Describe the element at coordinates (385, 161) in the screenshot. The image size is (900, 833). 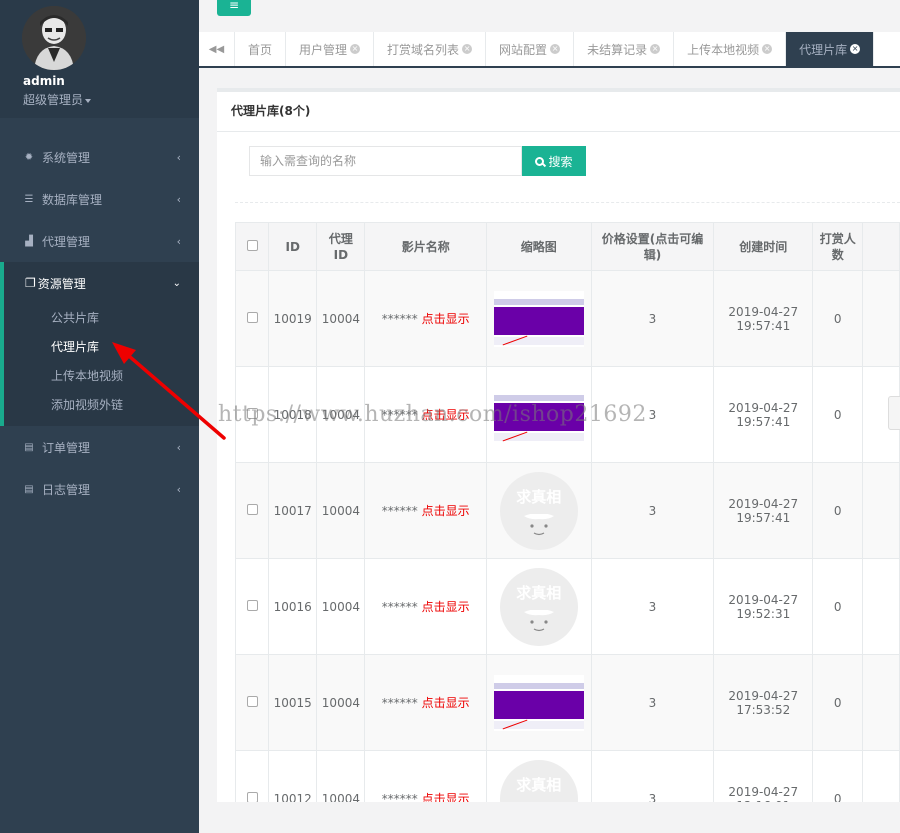
I see `search-input` at that location.